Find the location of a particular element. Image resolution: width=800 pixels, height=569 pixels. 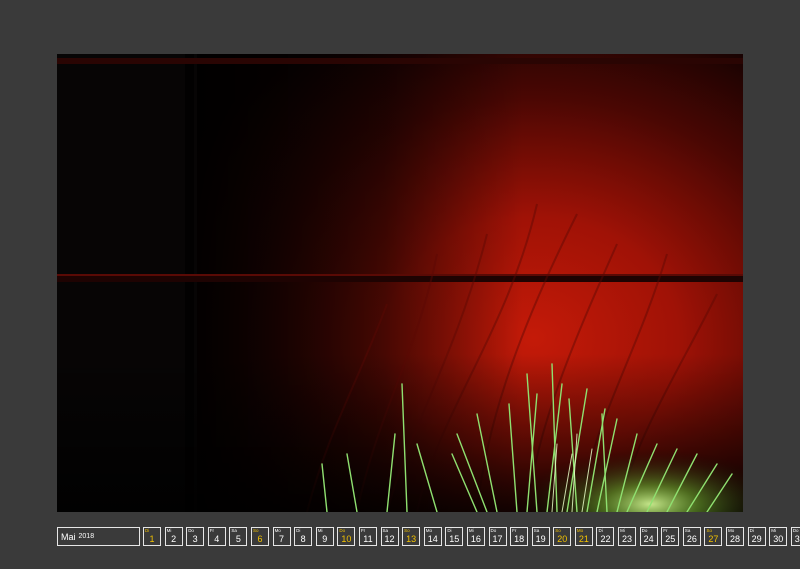

day-number: 6 is located at coordinates (260, 539).